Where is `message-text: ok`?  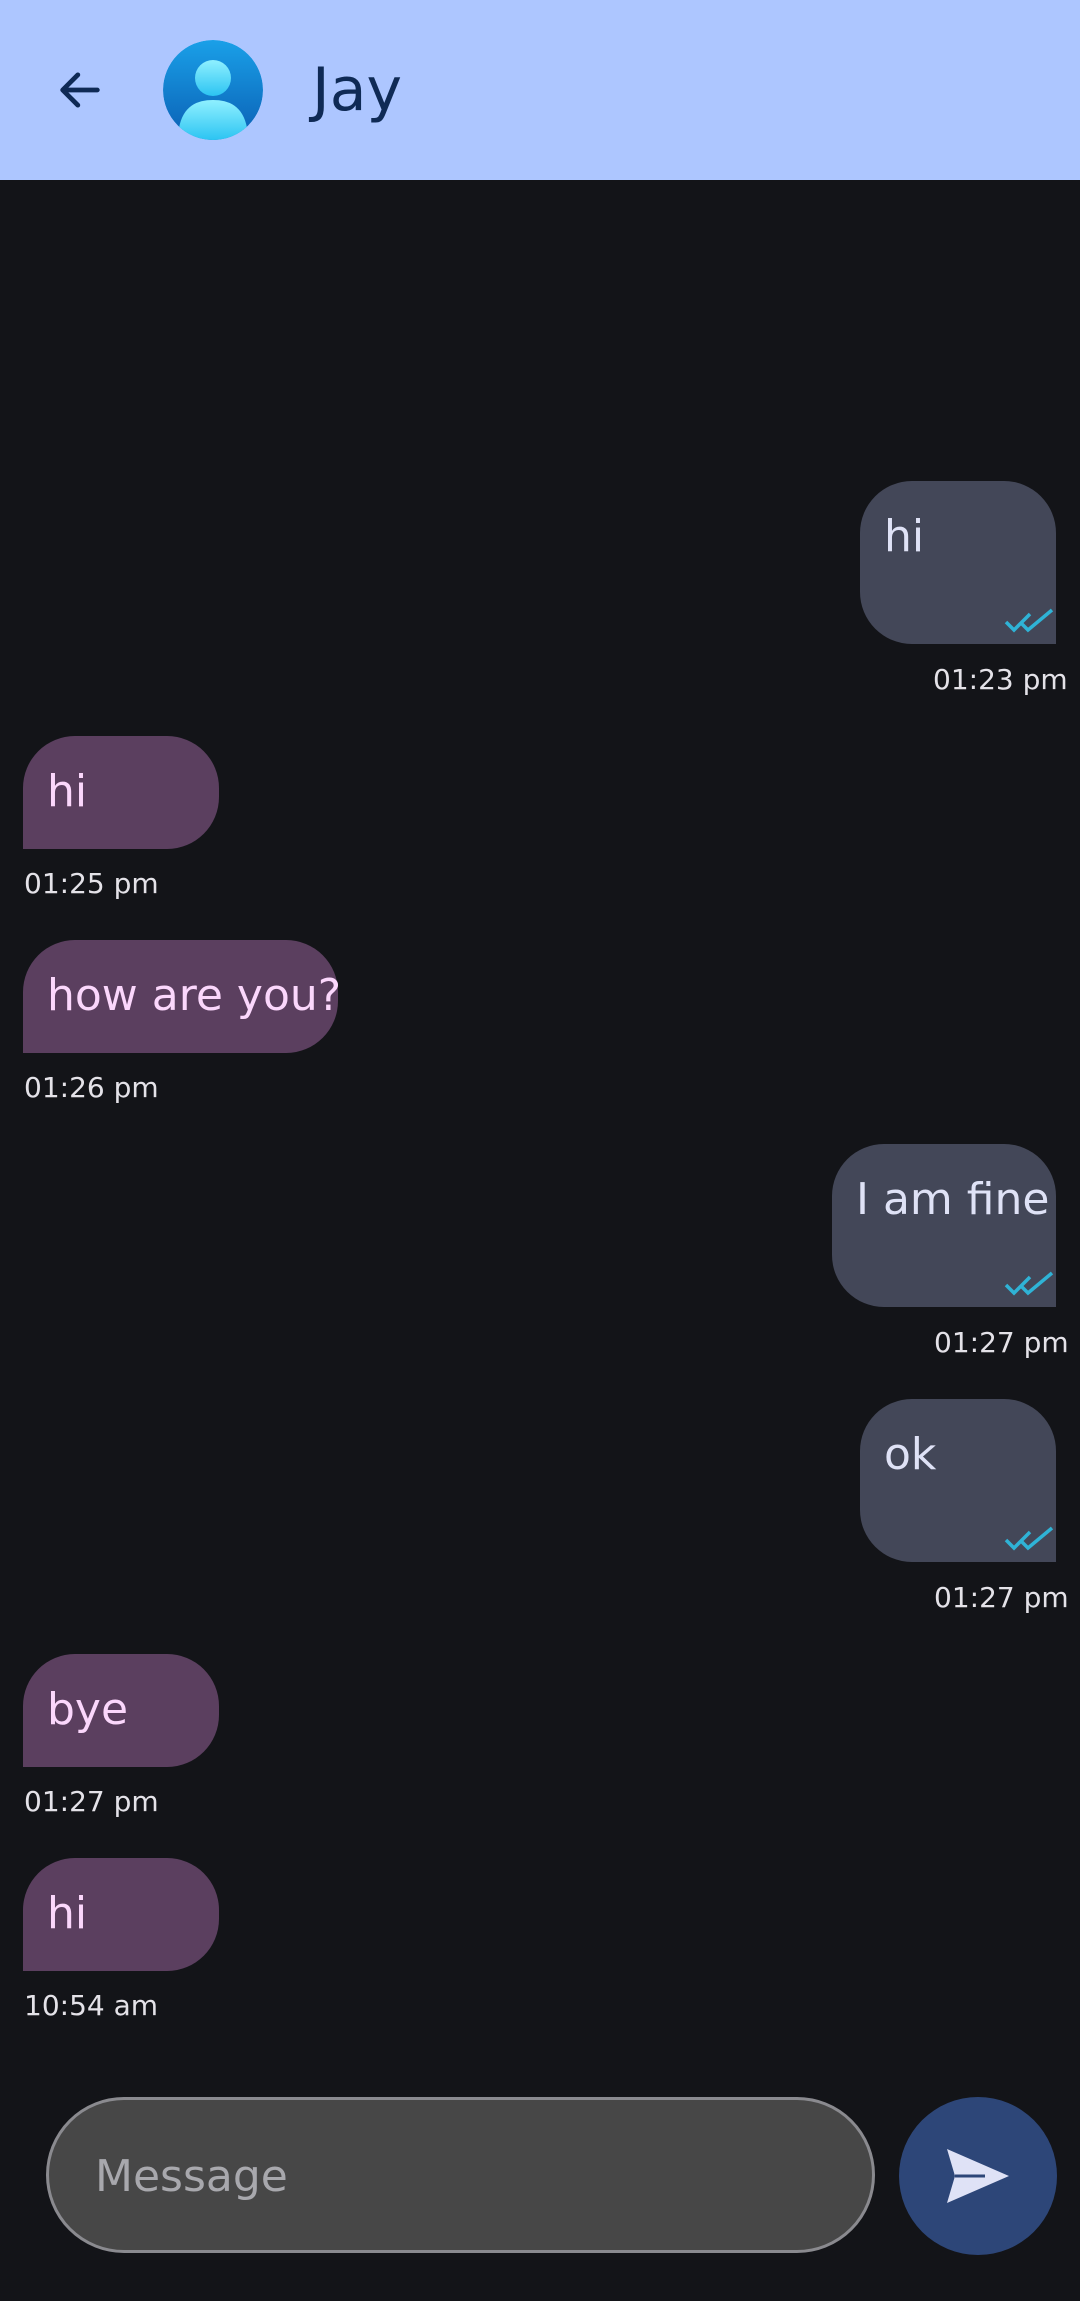
message-text: ok is located at coordinates (910, 1454).